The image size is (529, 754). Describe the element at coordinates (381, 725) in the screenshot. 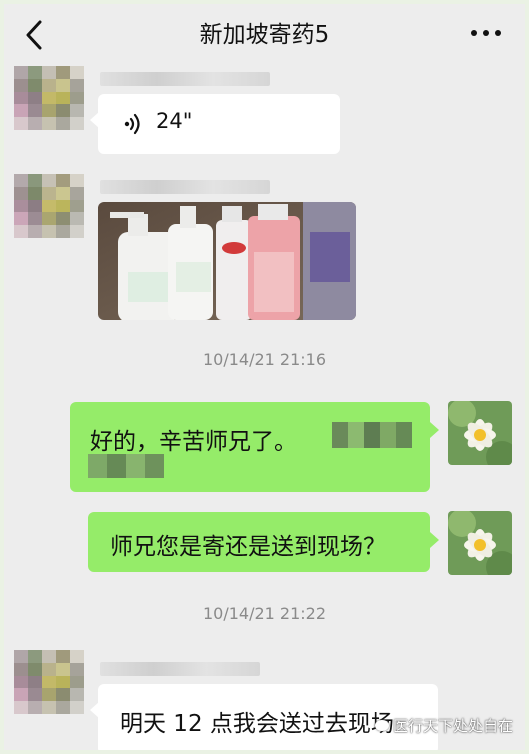

I see `wechat-logo-icon` at that location.